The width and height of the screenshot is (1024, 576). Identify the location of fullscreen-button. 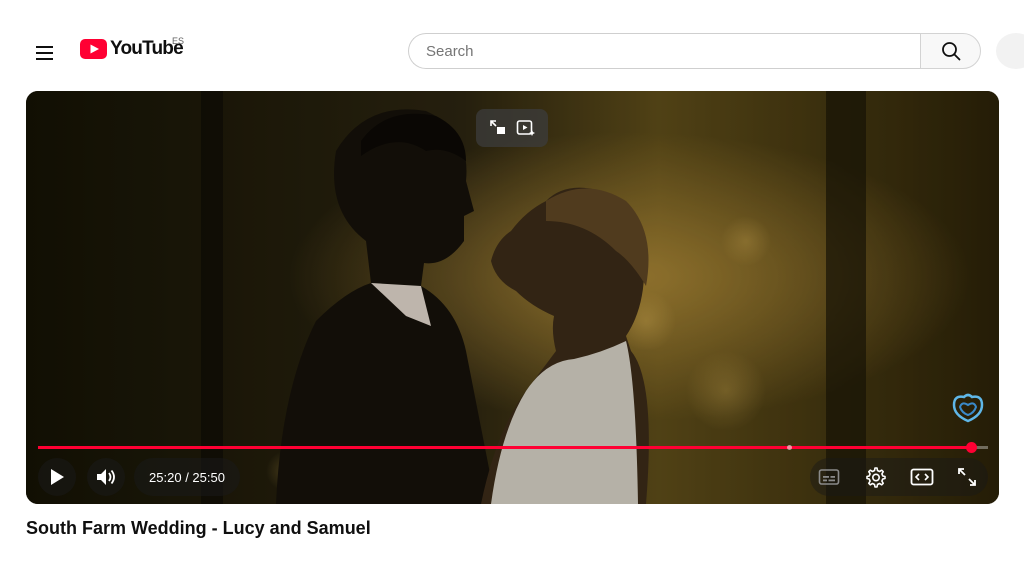
(967, 477).